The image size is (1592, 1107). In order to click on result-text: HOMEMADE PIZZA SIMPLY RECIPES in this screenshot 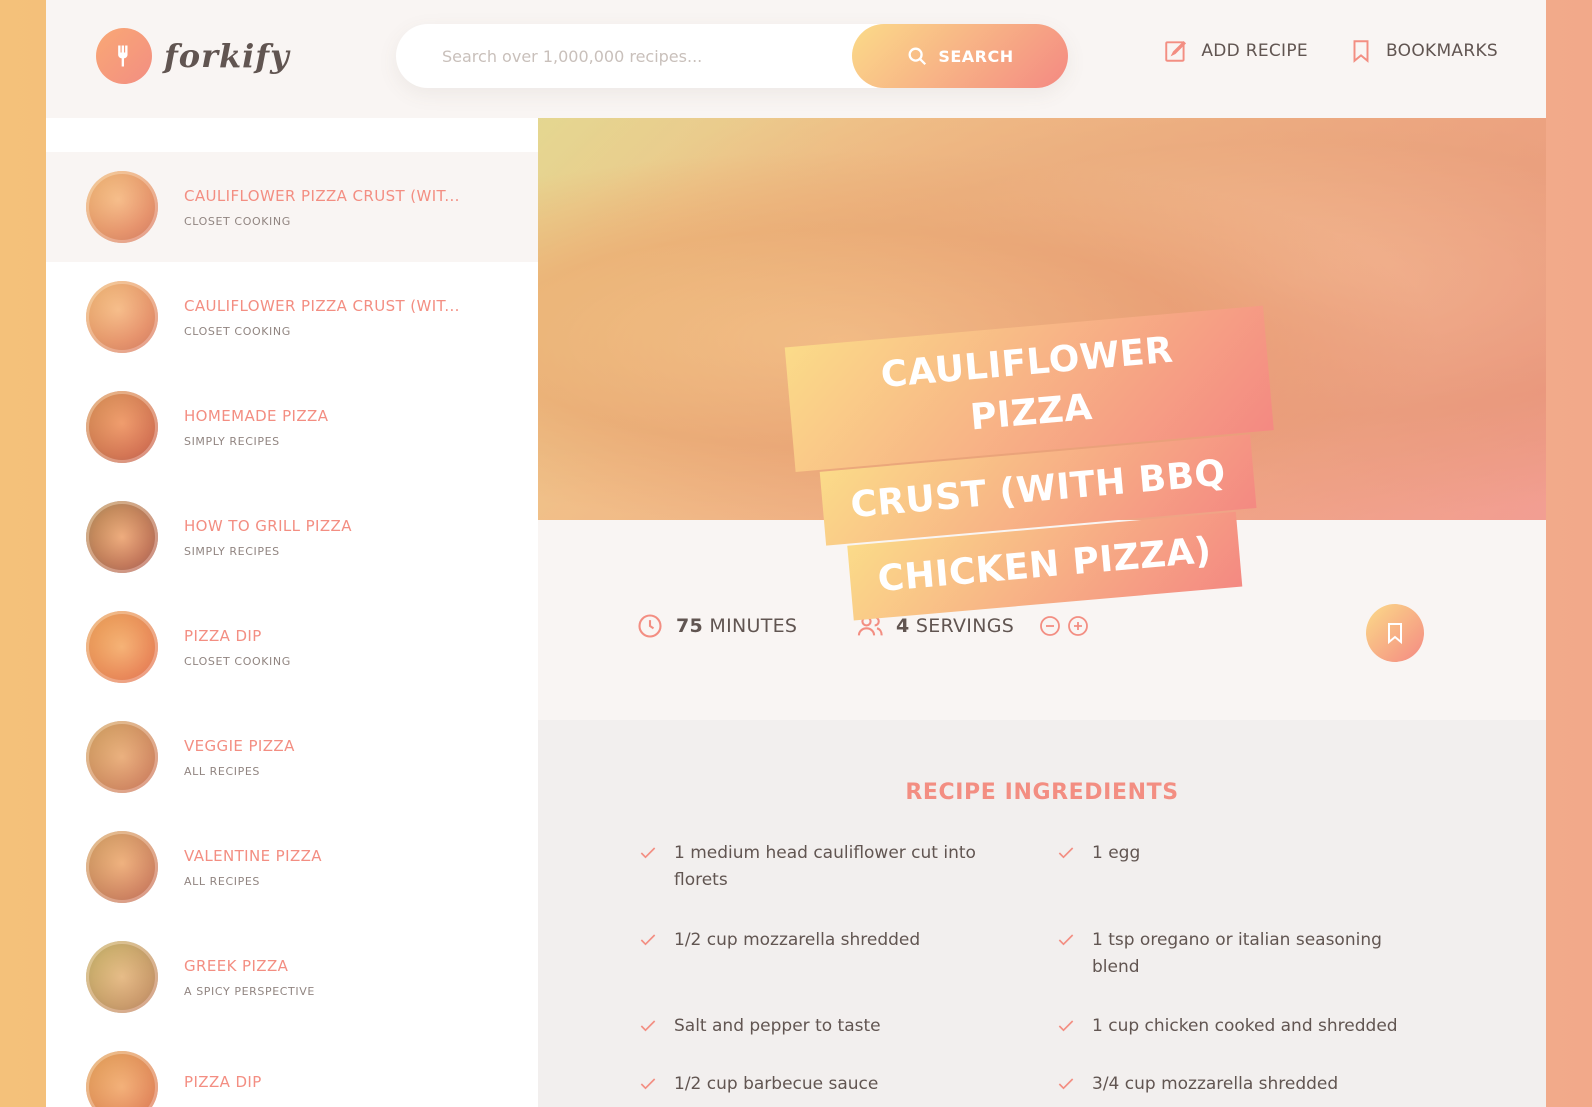, I will do `click(256, 427)`.